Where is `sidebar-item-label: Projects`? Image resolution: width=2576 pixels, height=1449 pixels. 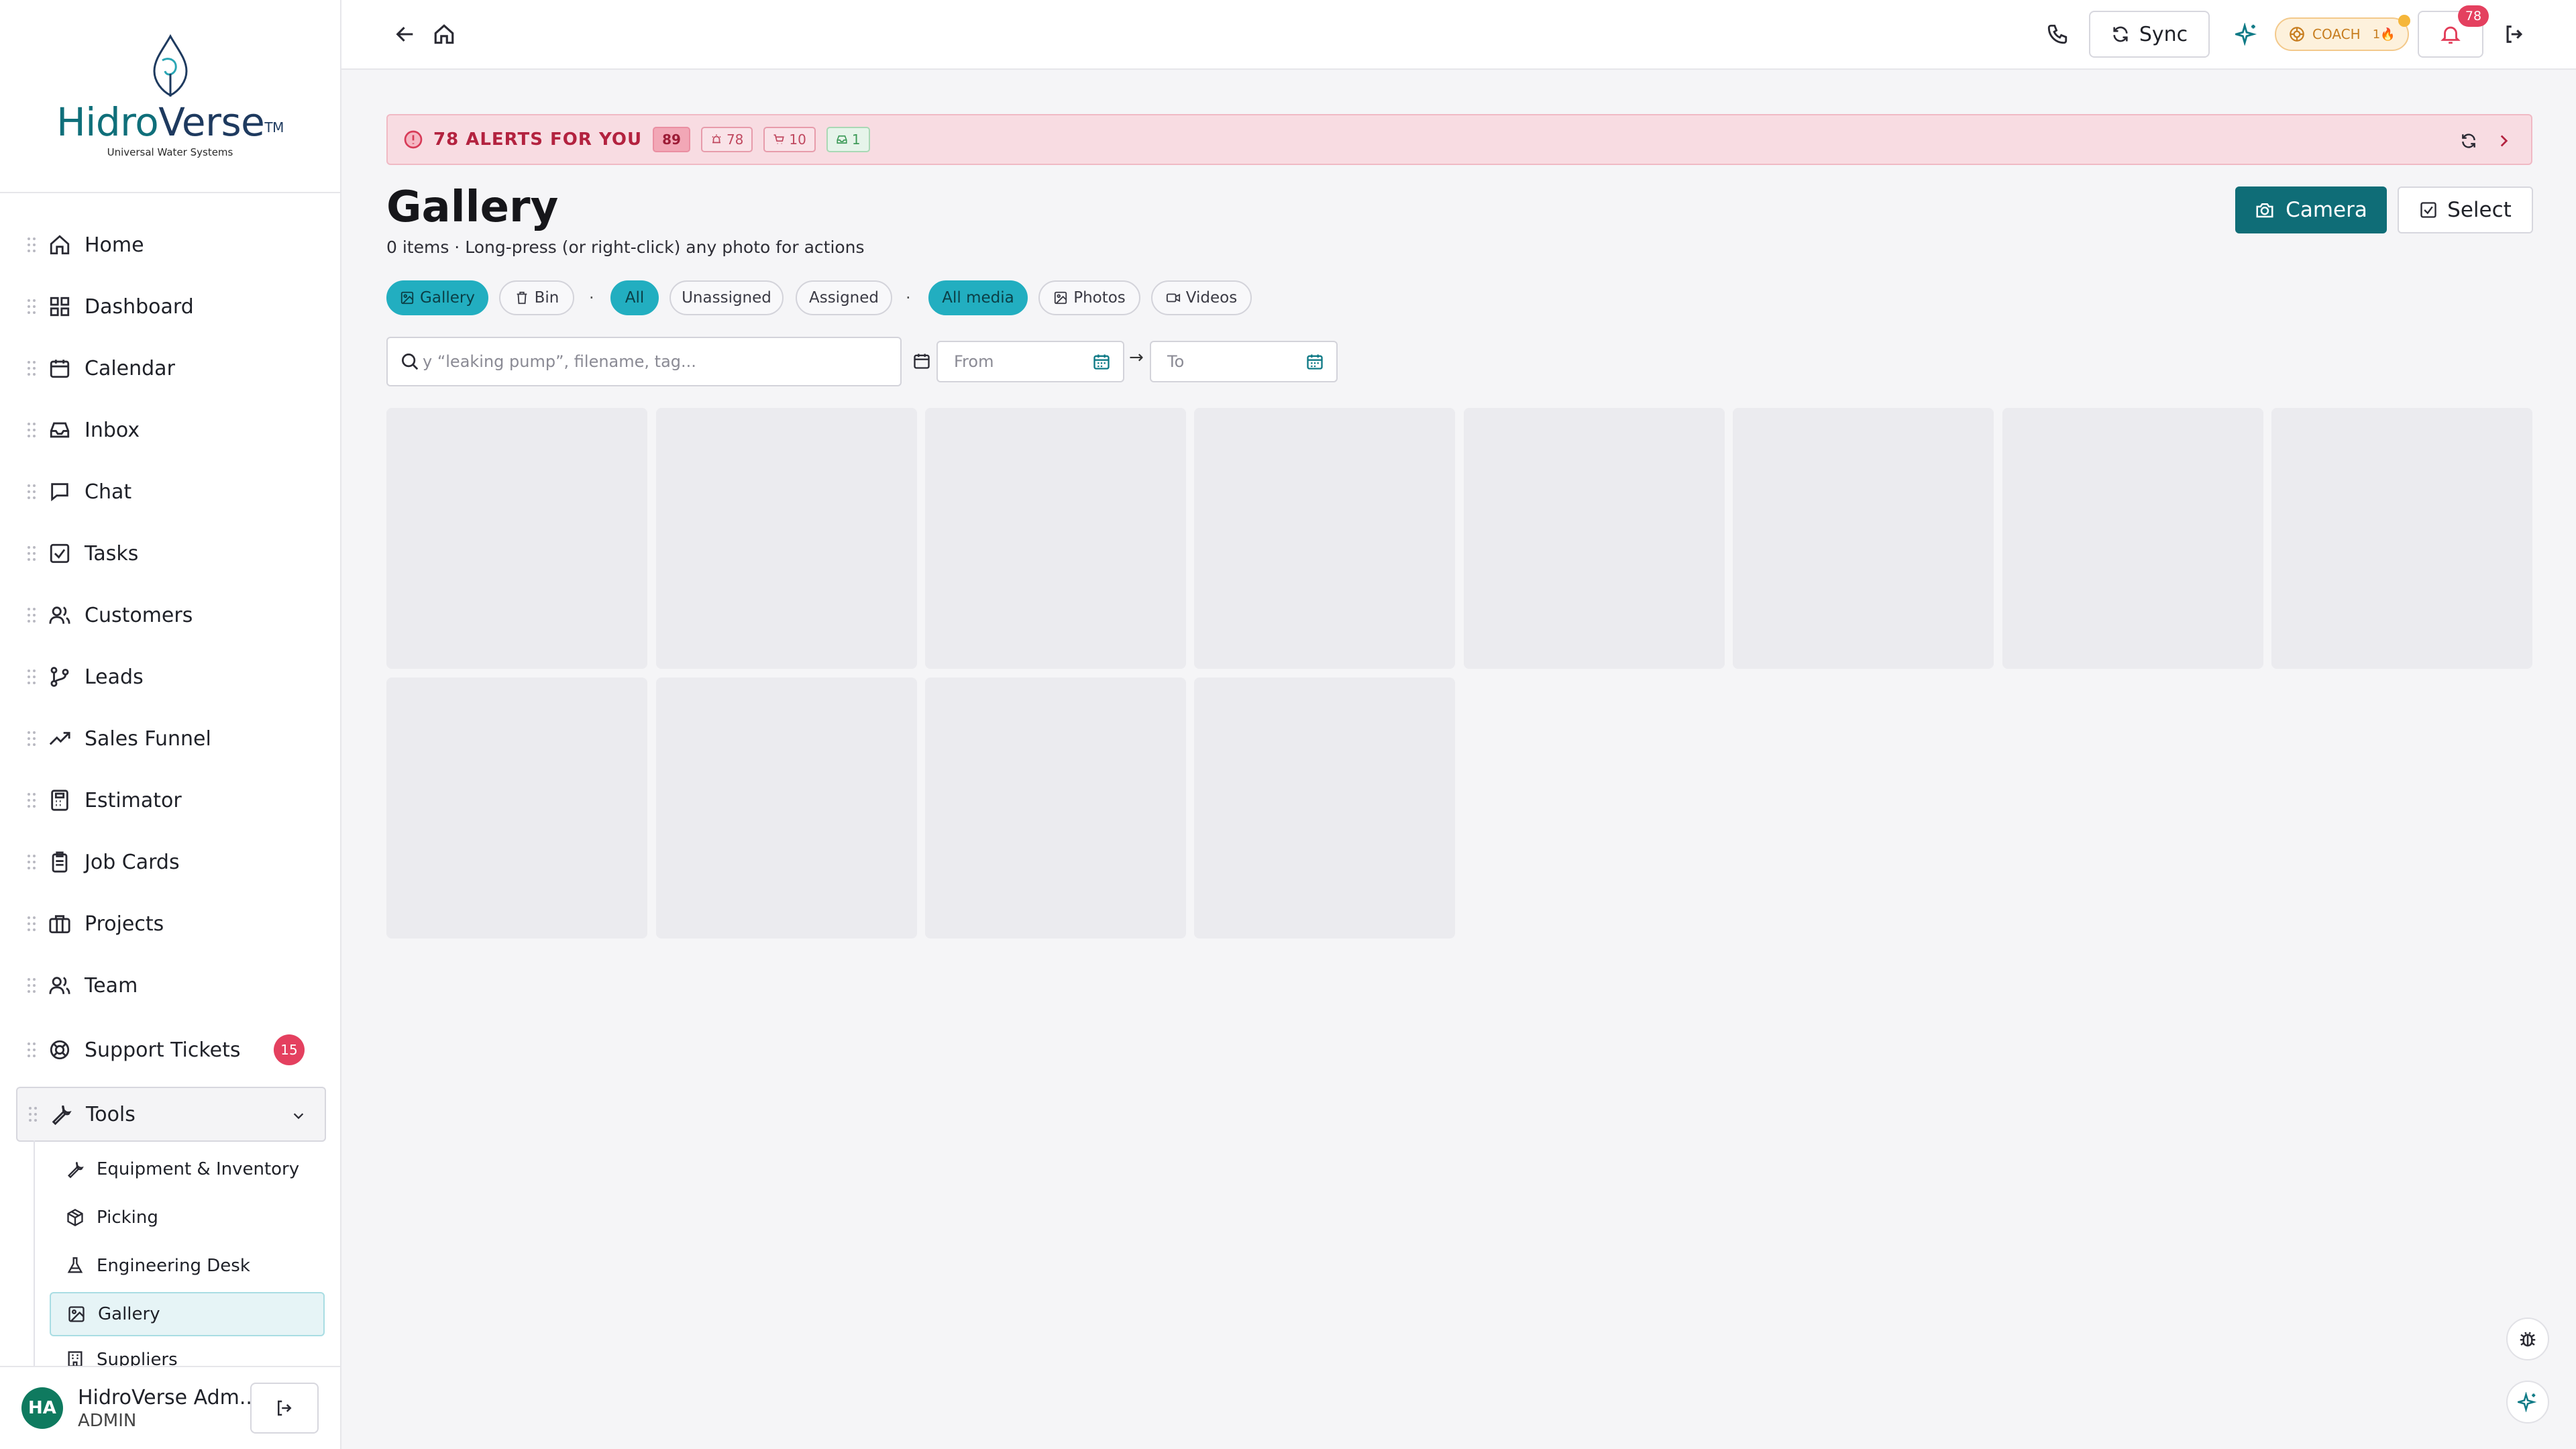 sidebar-item-label: Projects is located at coordinates (124, 924).